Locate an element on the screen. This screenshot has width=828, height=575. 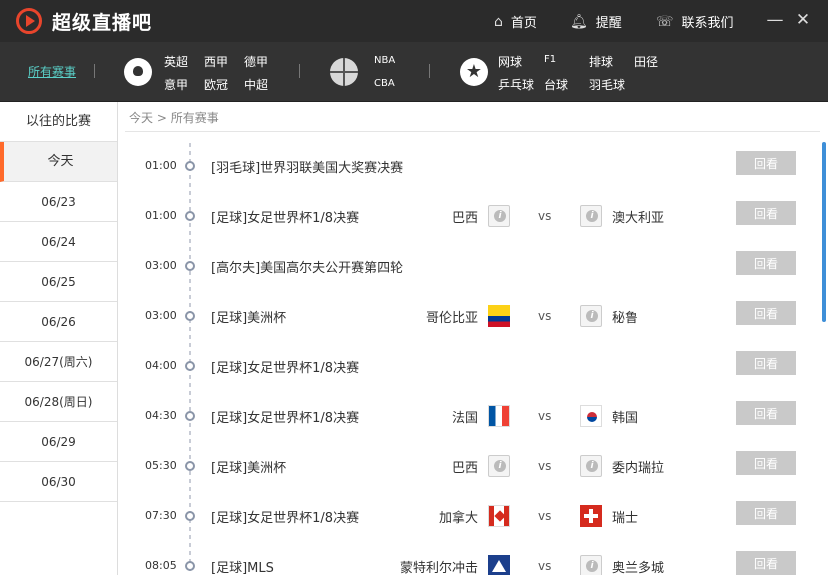
match-row: 01:00 [羽毛球]世界羽联美国大奖赛决赛 回看 is located at coordinates (470, 175).